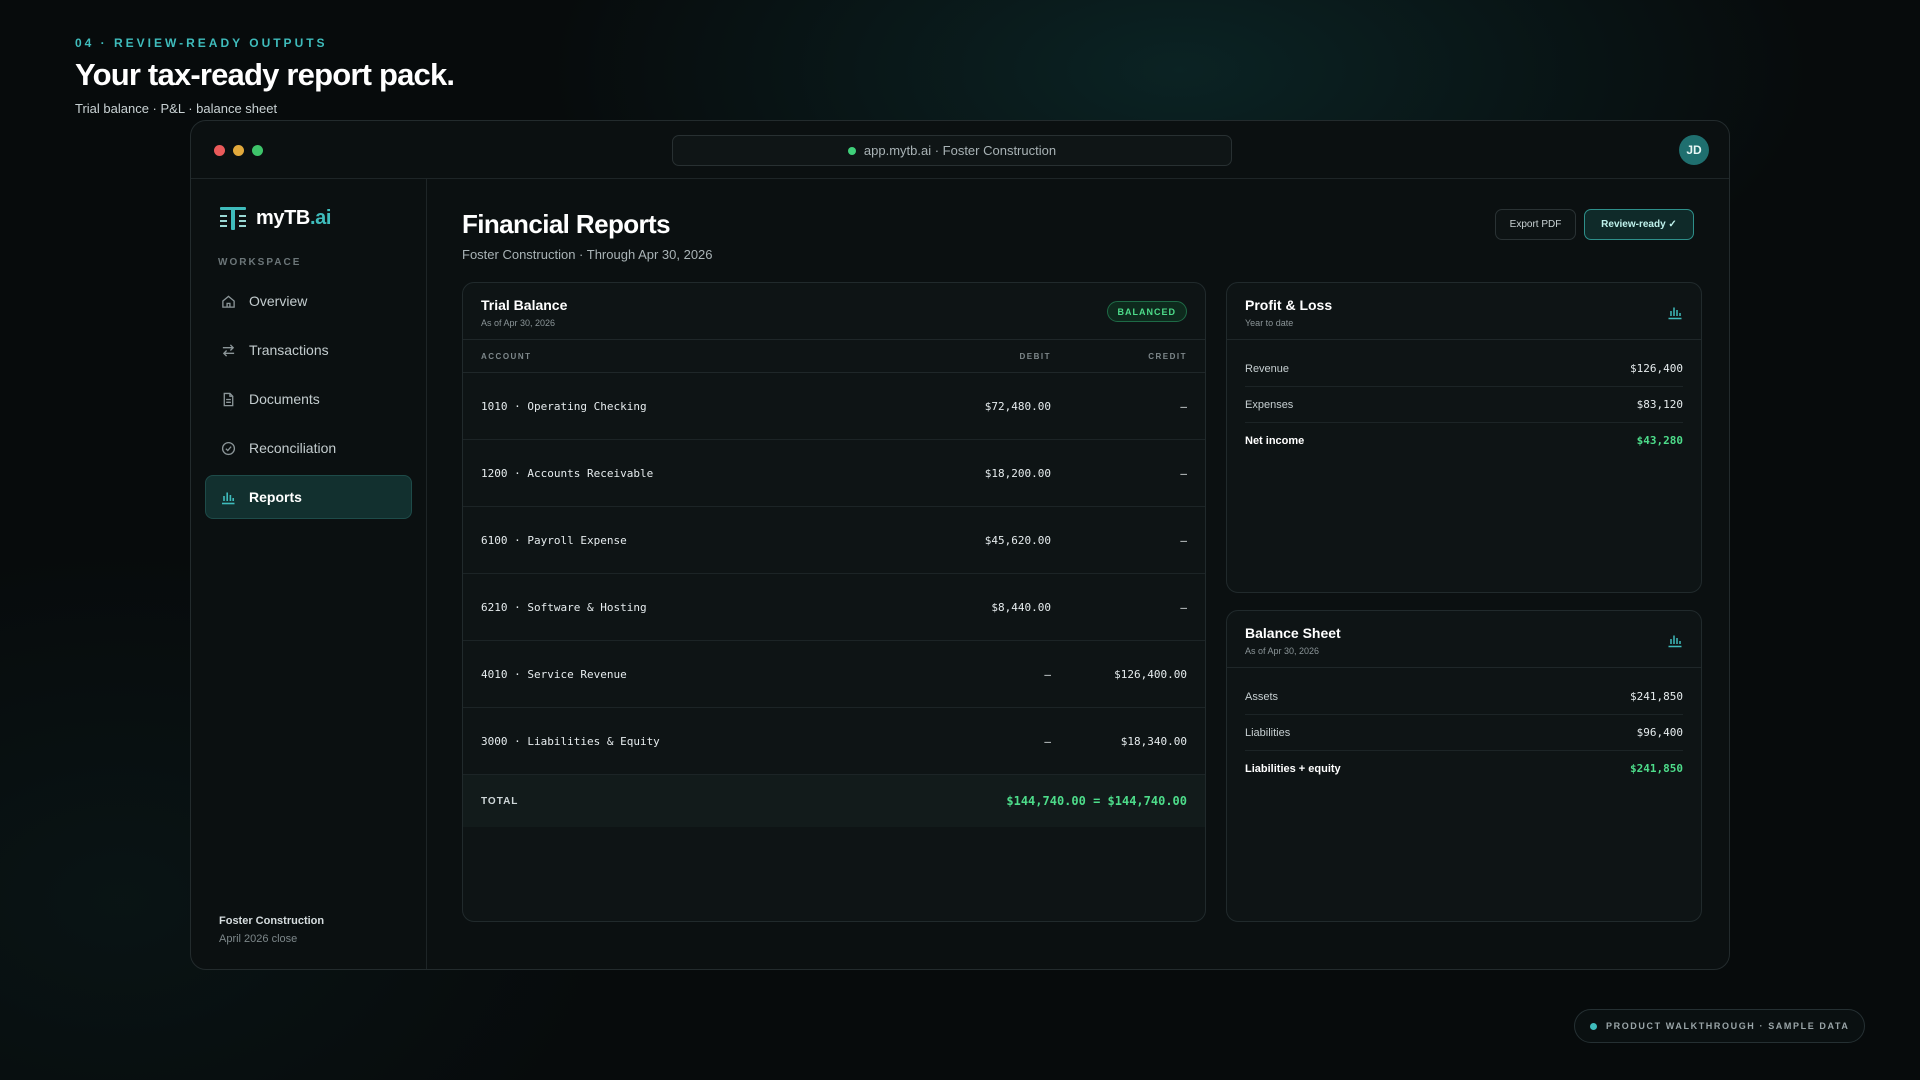  Describe the element at coordinates (294, 217) in the screenshot. I see `logo-wordmark: myTB.ai` at that location.